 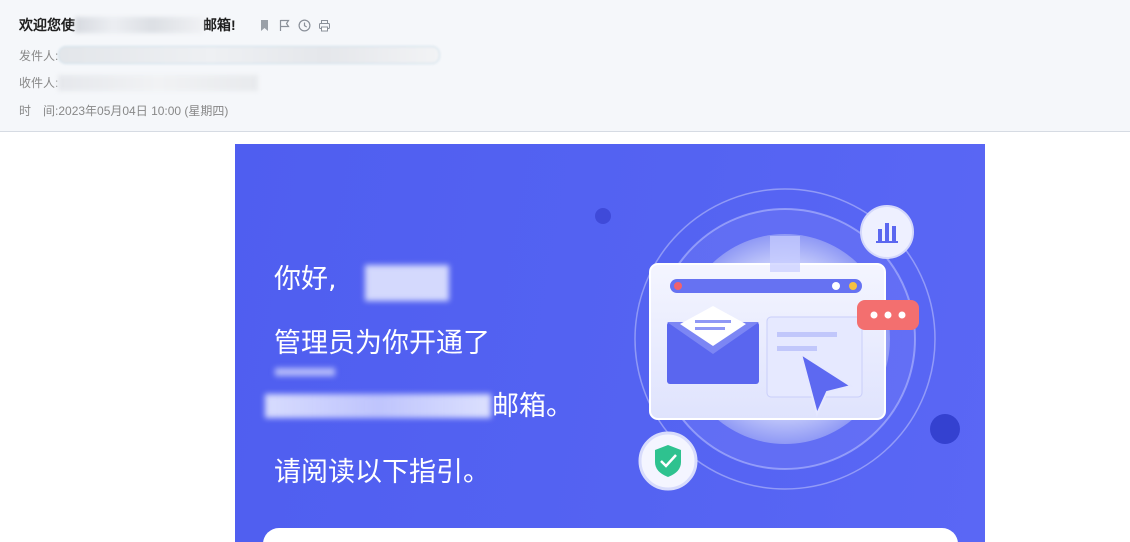 What do you see at coordinates (603, 216) in the screenshot?
I see `sphere-small` at bounding box center [603, 216].